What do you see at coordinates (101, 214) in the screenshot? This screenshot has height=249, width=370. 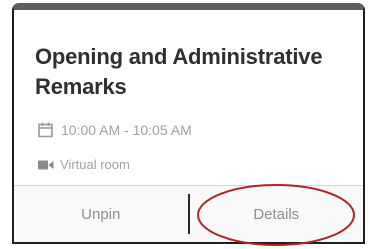 I see `unpin-button: Unpin` at bounding box center [101, 214].